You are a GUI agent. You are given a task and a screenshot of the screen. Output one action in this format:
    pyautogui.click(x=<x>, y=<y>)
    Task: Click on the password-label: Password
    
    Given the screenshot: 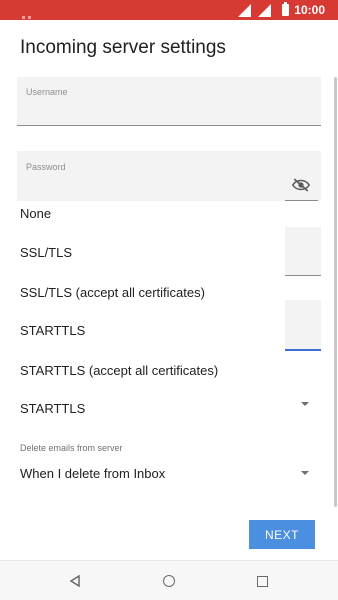 What is the action you would take?
    pyautogui.click(x=46, y=167)
    